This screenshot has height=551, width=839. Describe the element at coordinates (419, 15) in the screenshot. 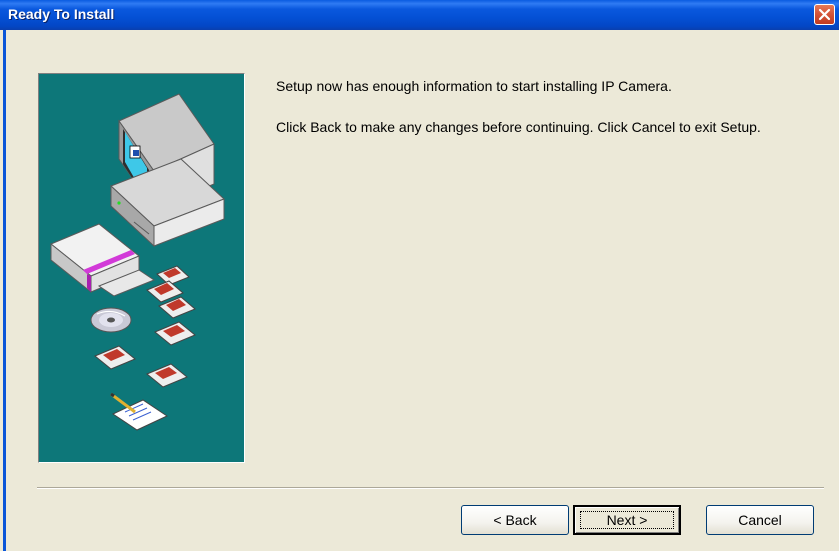

I see `title-bar: Ready To Install` at that location.